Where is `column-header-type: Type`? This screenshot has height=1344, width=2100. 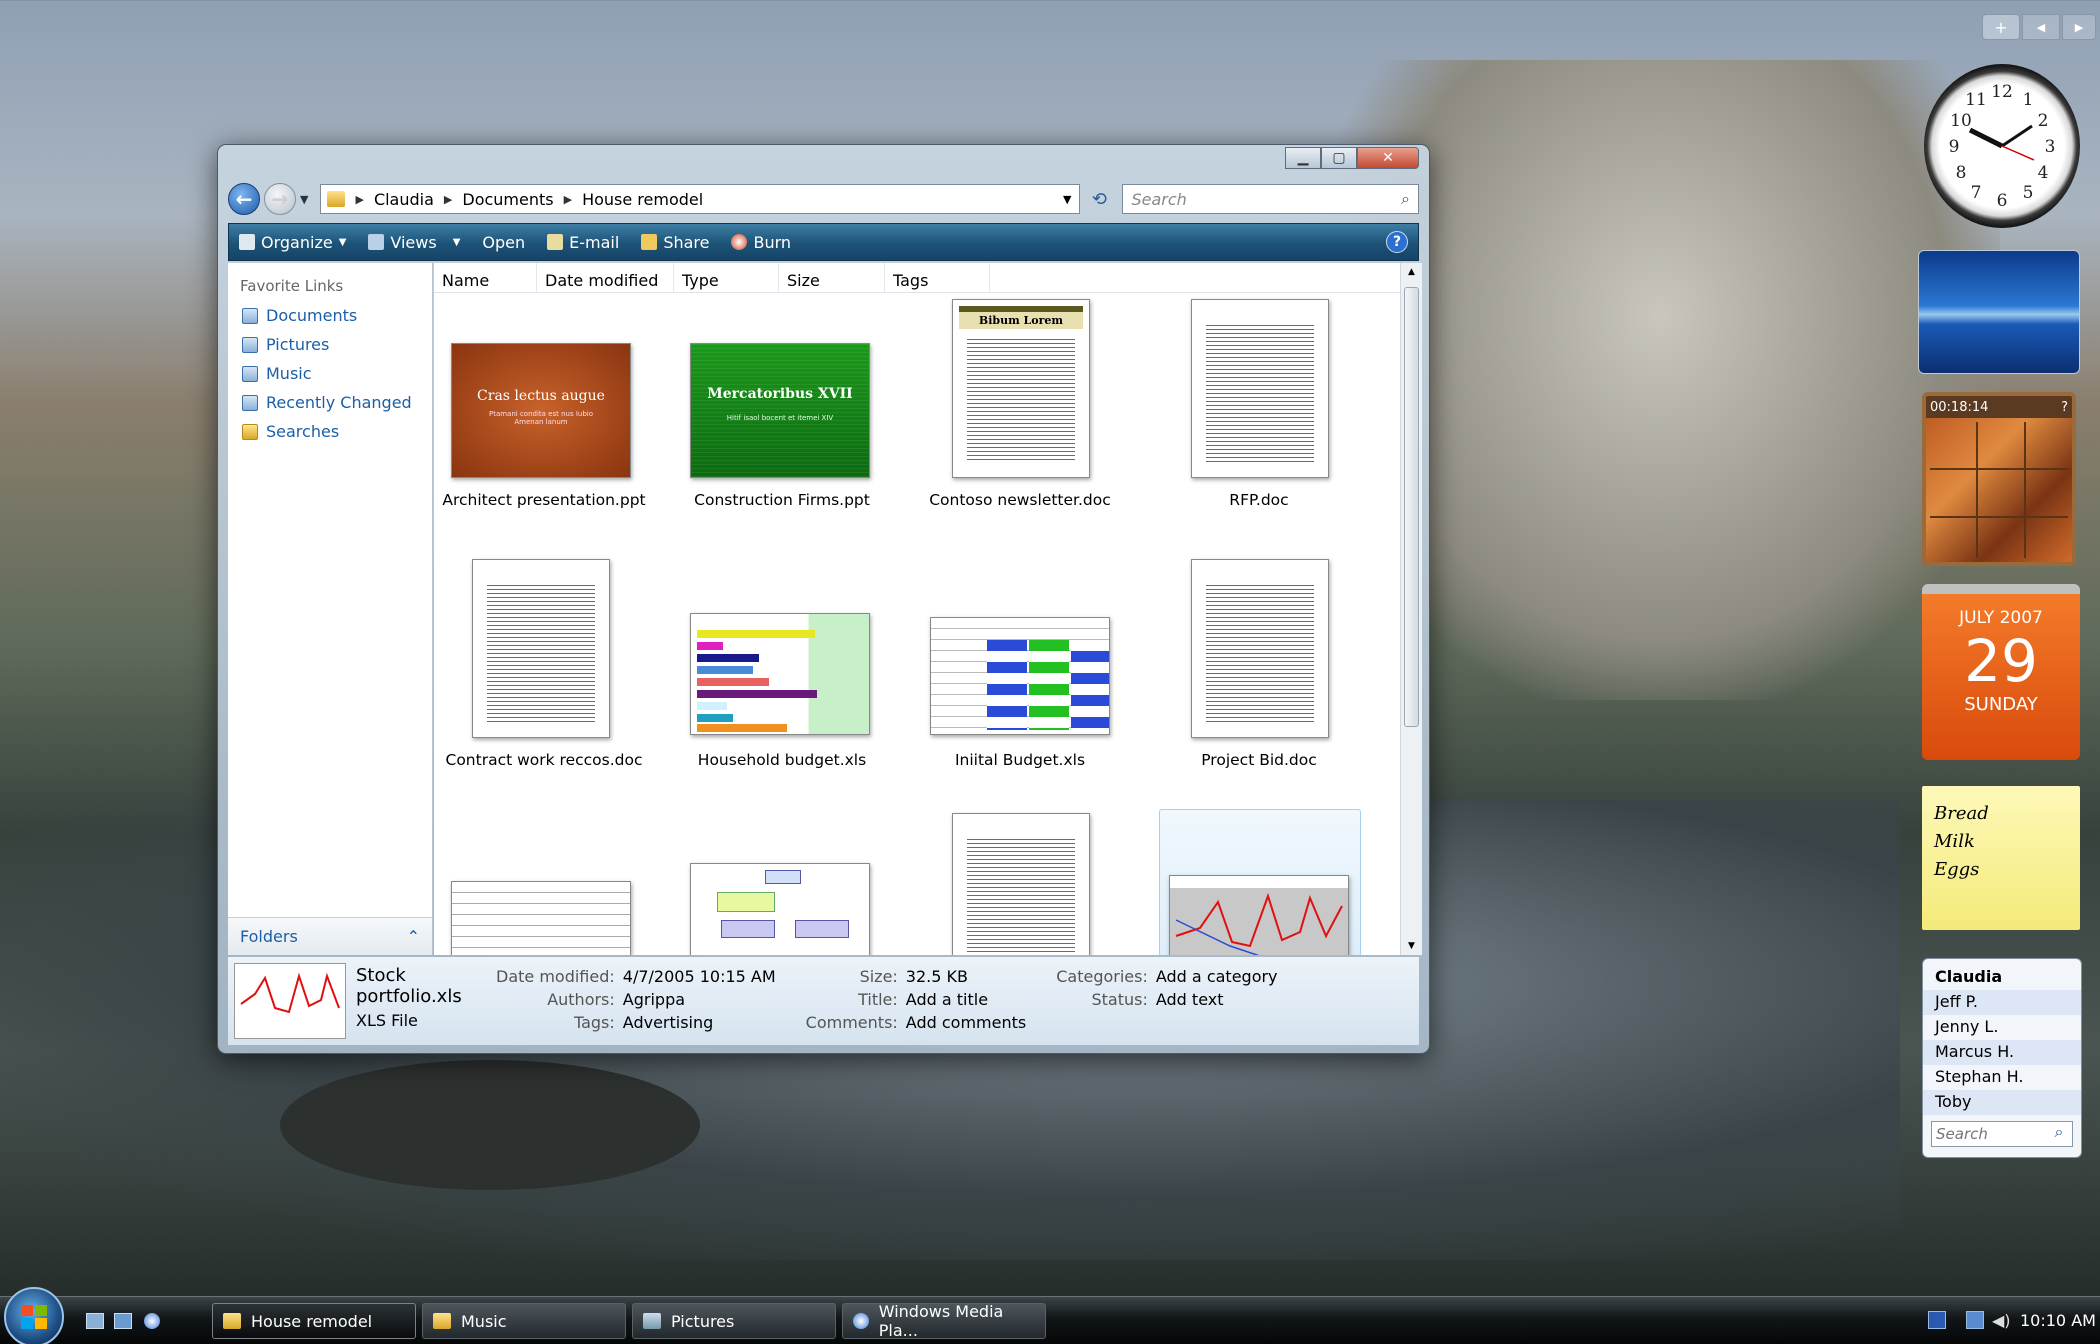
column-header-type: Type is located at coordinates (726, 277).